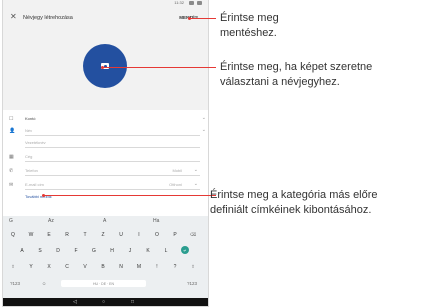 This screenshot has width=424, height=308. What do you see at coordinates (249, 25) in the screenshot?
I see `callout-save: Érintse meg mentéshez.` at bounding box center [249, 25].